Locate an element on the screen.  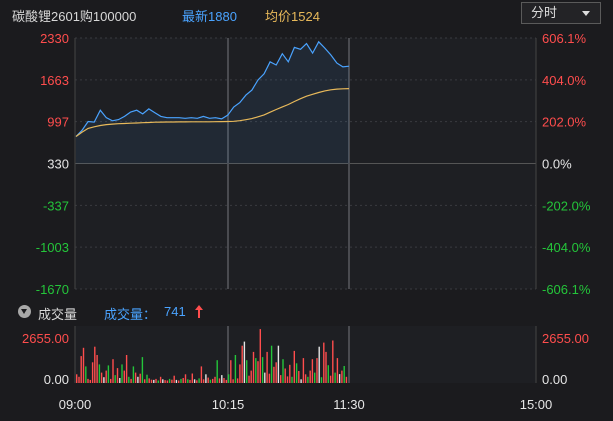
y-right-tick: -606.1% is located at coordinates (566, 289).